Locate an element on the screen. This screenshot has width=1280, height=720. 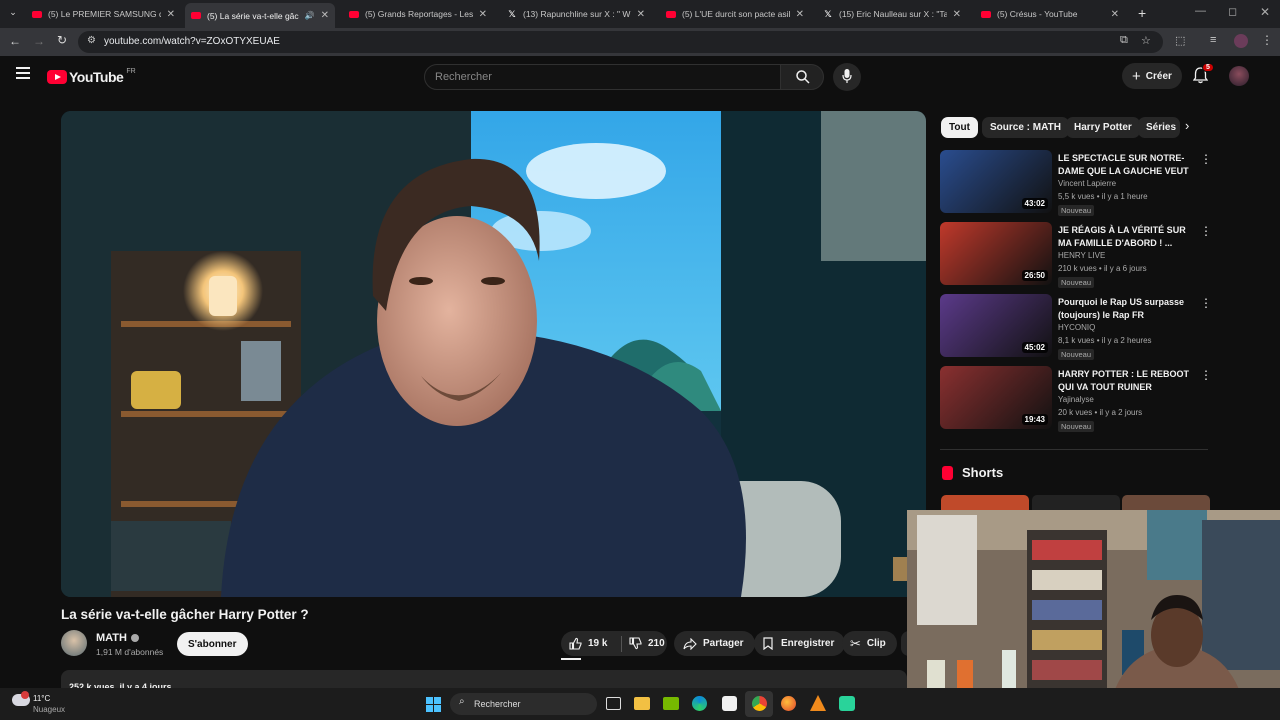
create-label: Créer is located at coordinates (1158, 76).